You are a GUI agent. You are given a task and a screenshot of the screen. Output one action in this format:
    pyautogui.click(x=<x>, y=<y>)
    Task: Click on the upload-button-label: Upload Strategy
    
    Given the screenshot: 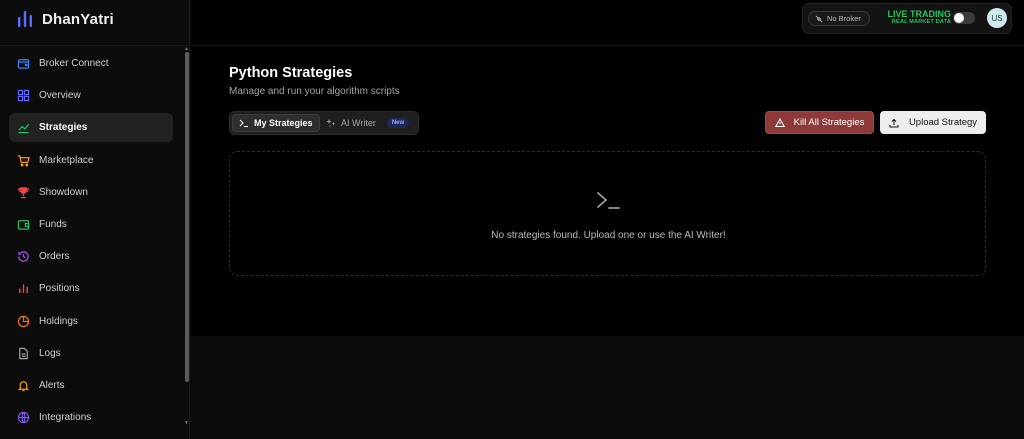 What is the action you would take?
    pyautogui.click(x=943, y=122)
    